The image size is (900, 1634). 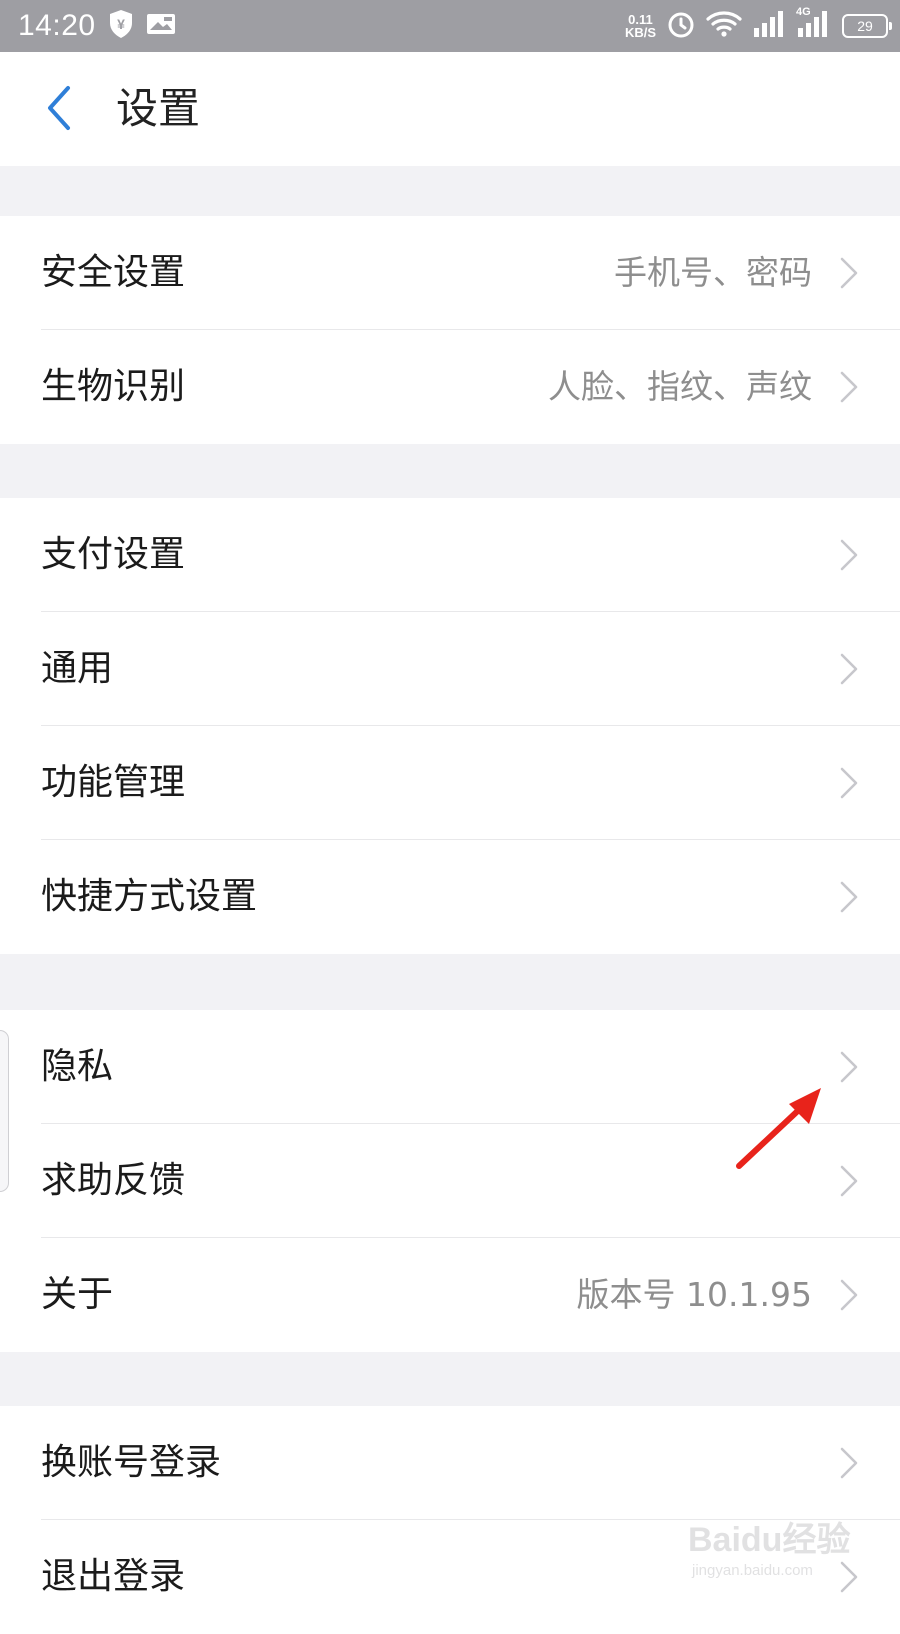 I want to click on watermark: Baidu经验 jingyan.baidu.com, so click(x=788, y=1553).